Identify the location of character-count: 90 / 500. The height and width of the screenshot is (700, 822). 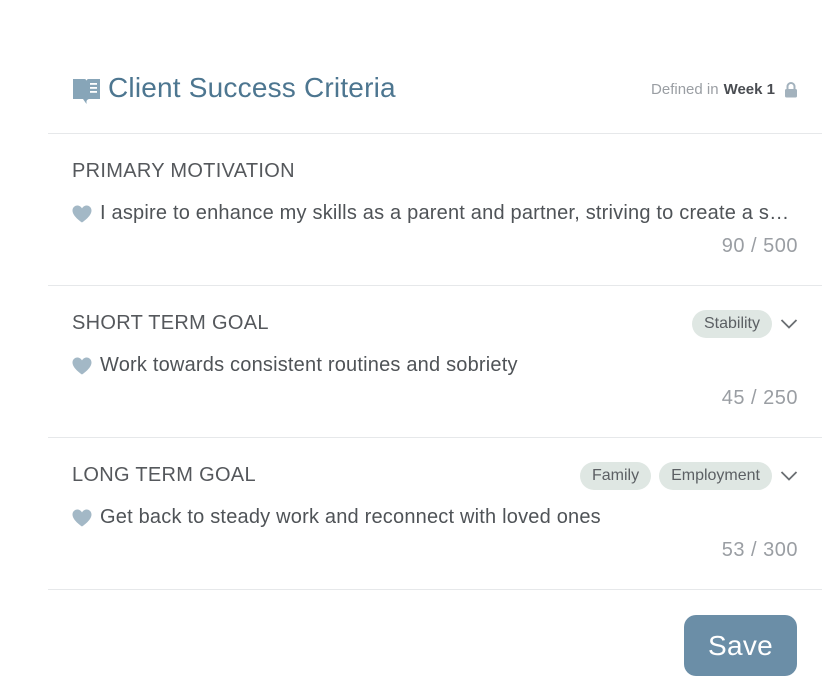
(759, 246).